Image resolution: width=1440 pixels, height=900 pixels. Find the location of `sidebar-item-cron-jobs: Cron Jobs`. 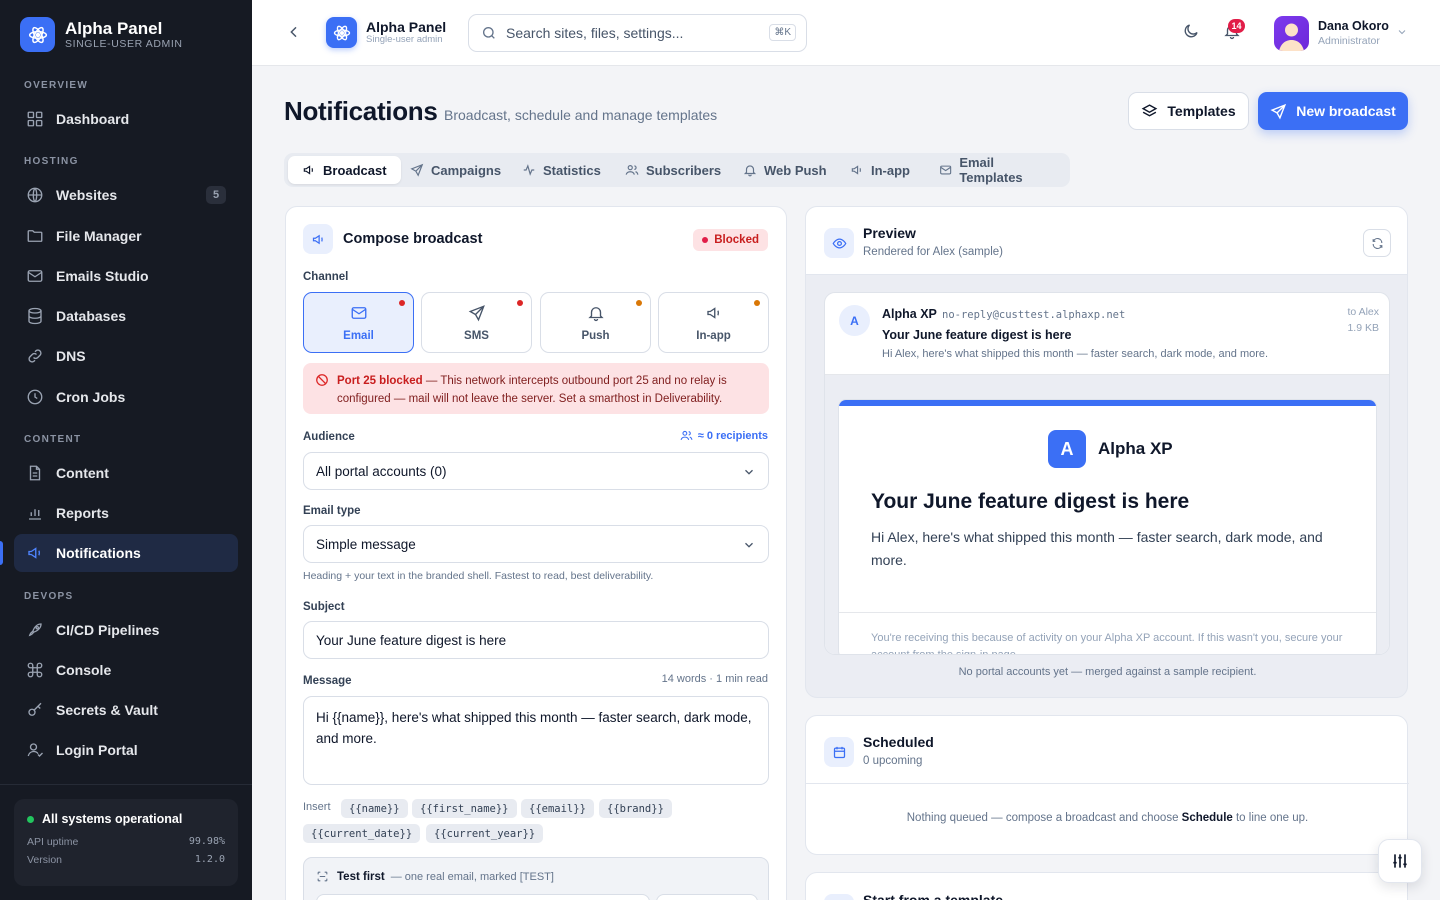

sidebar-item-cron-jobs: Cron Jobs is located at coordinates (126, 397).